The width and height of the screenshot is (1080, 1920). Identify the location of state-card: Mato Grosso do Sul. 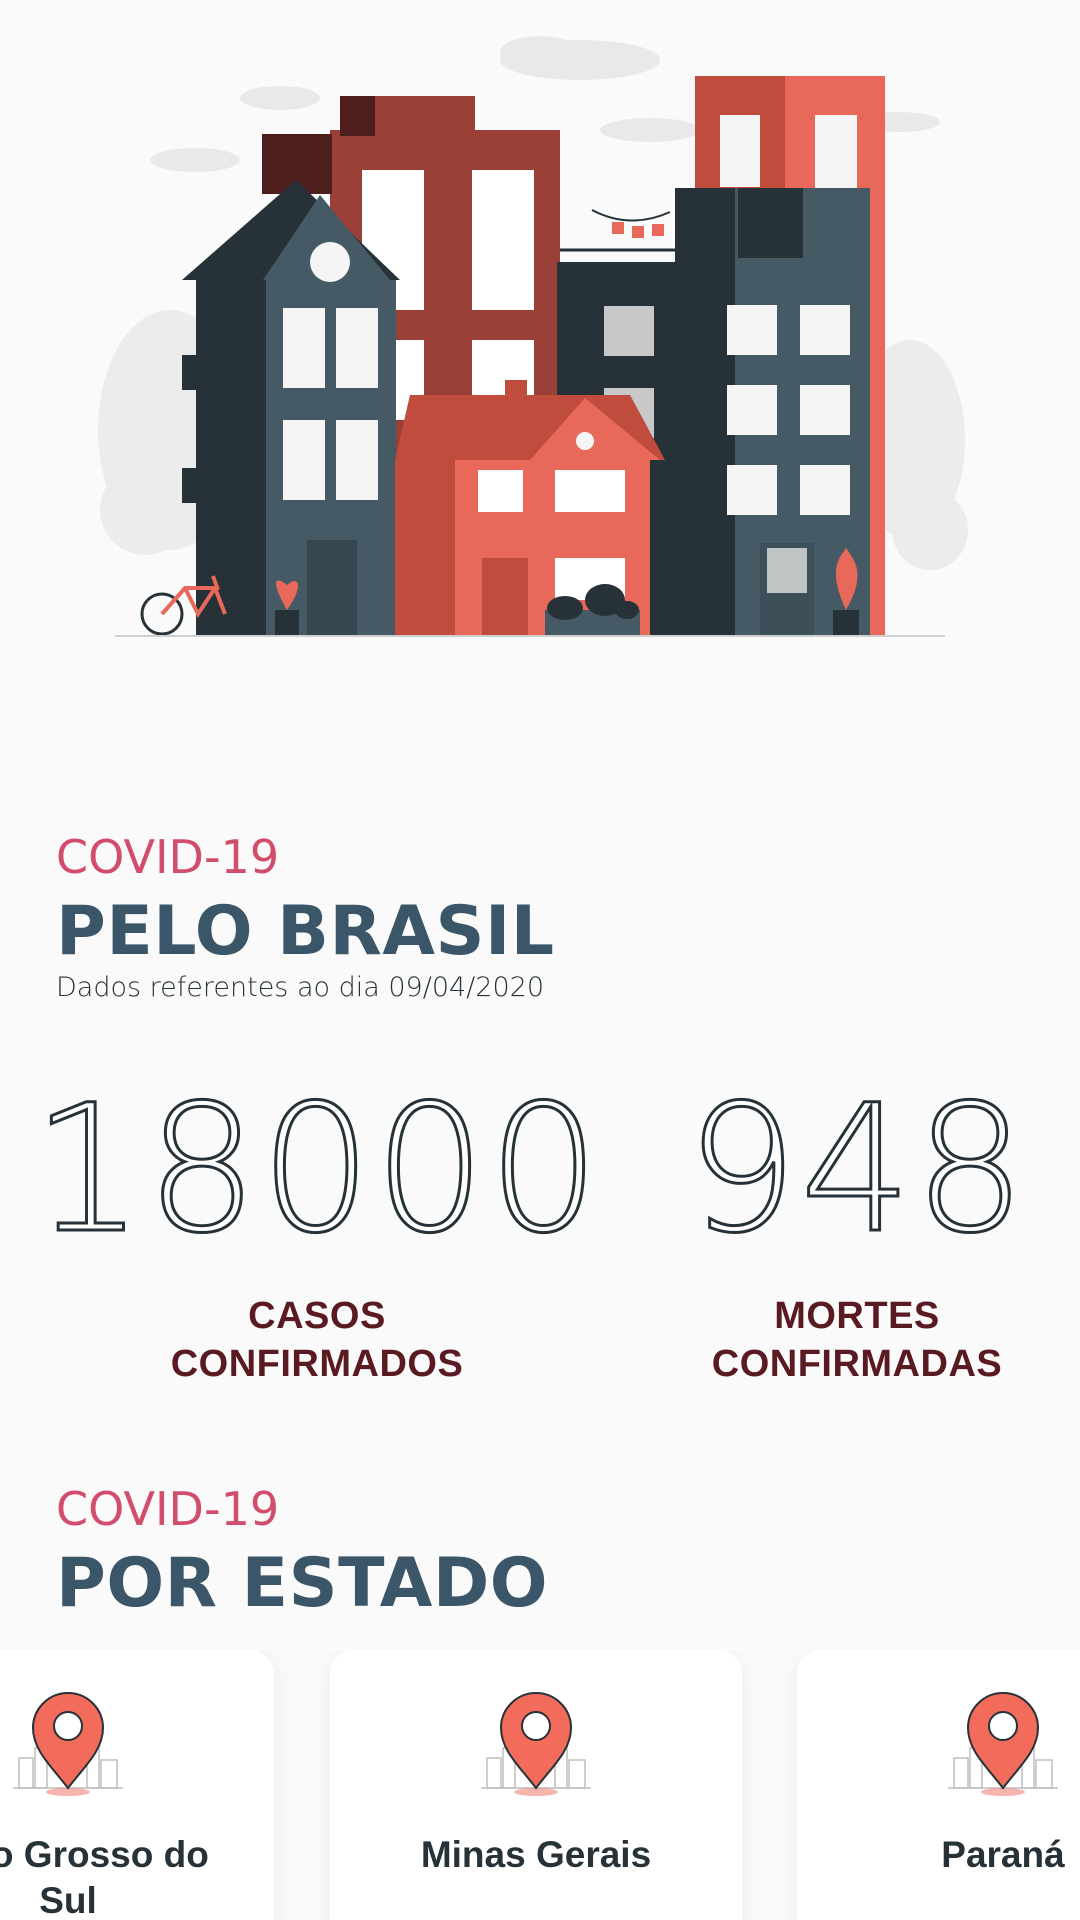
(137, 1785).